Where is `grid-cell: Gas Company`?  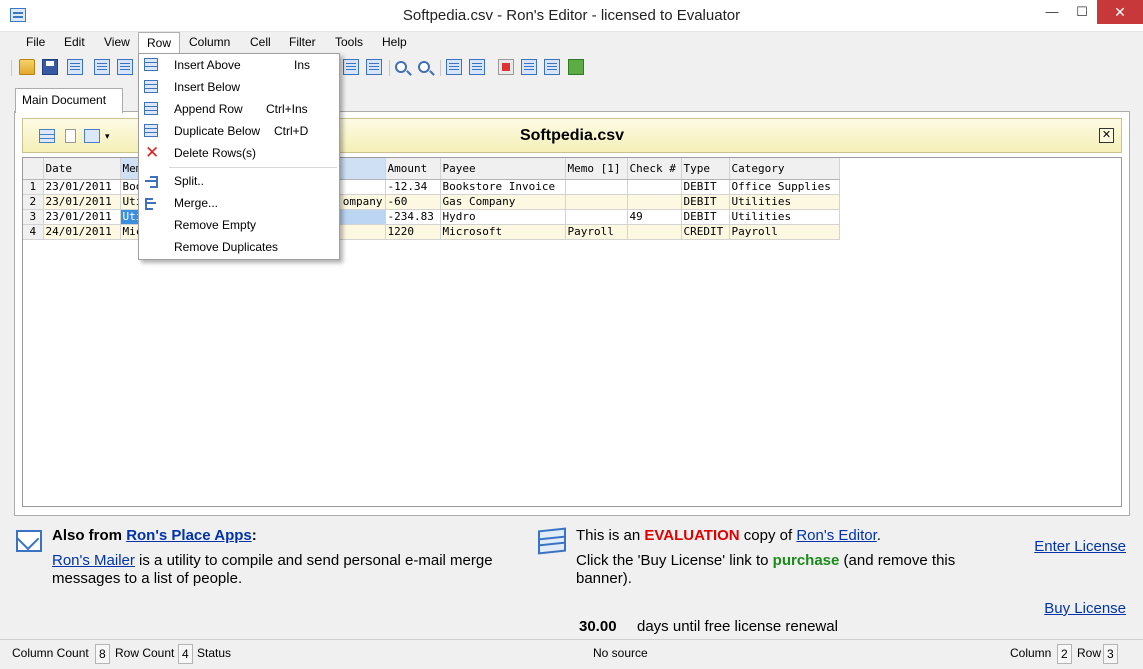
grid-cell: Gas Company is located at coordinates (503, 202).